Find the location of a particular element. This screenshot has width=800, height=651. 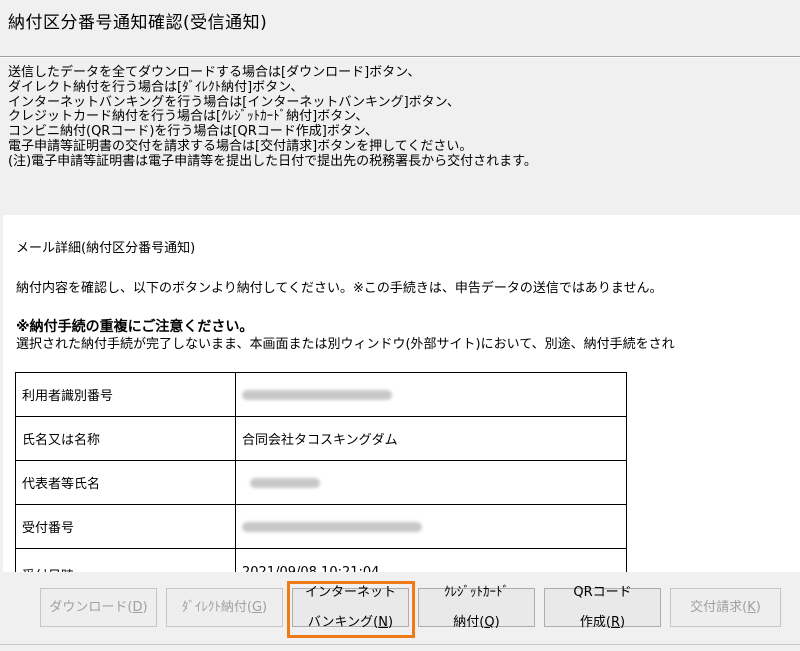

table-row: 受付番号 is located at coordinates (321, 526).